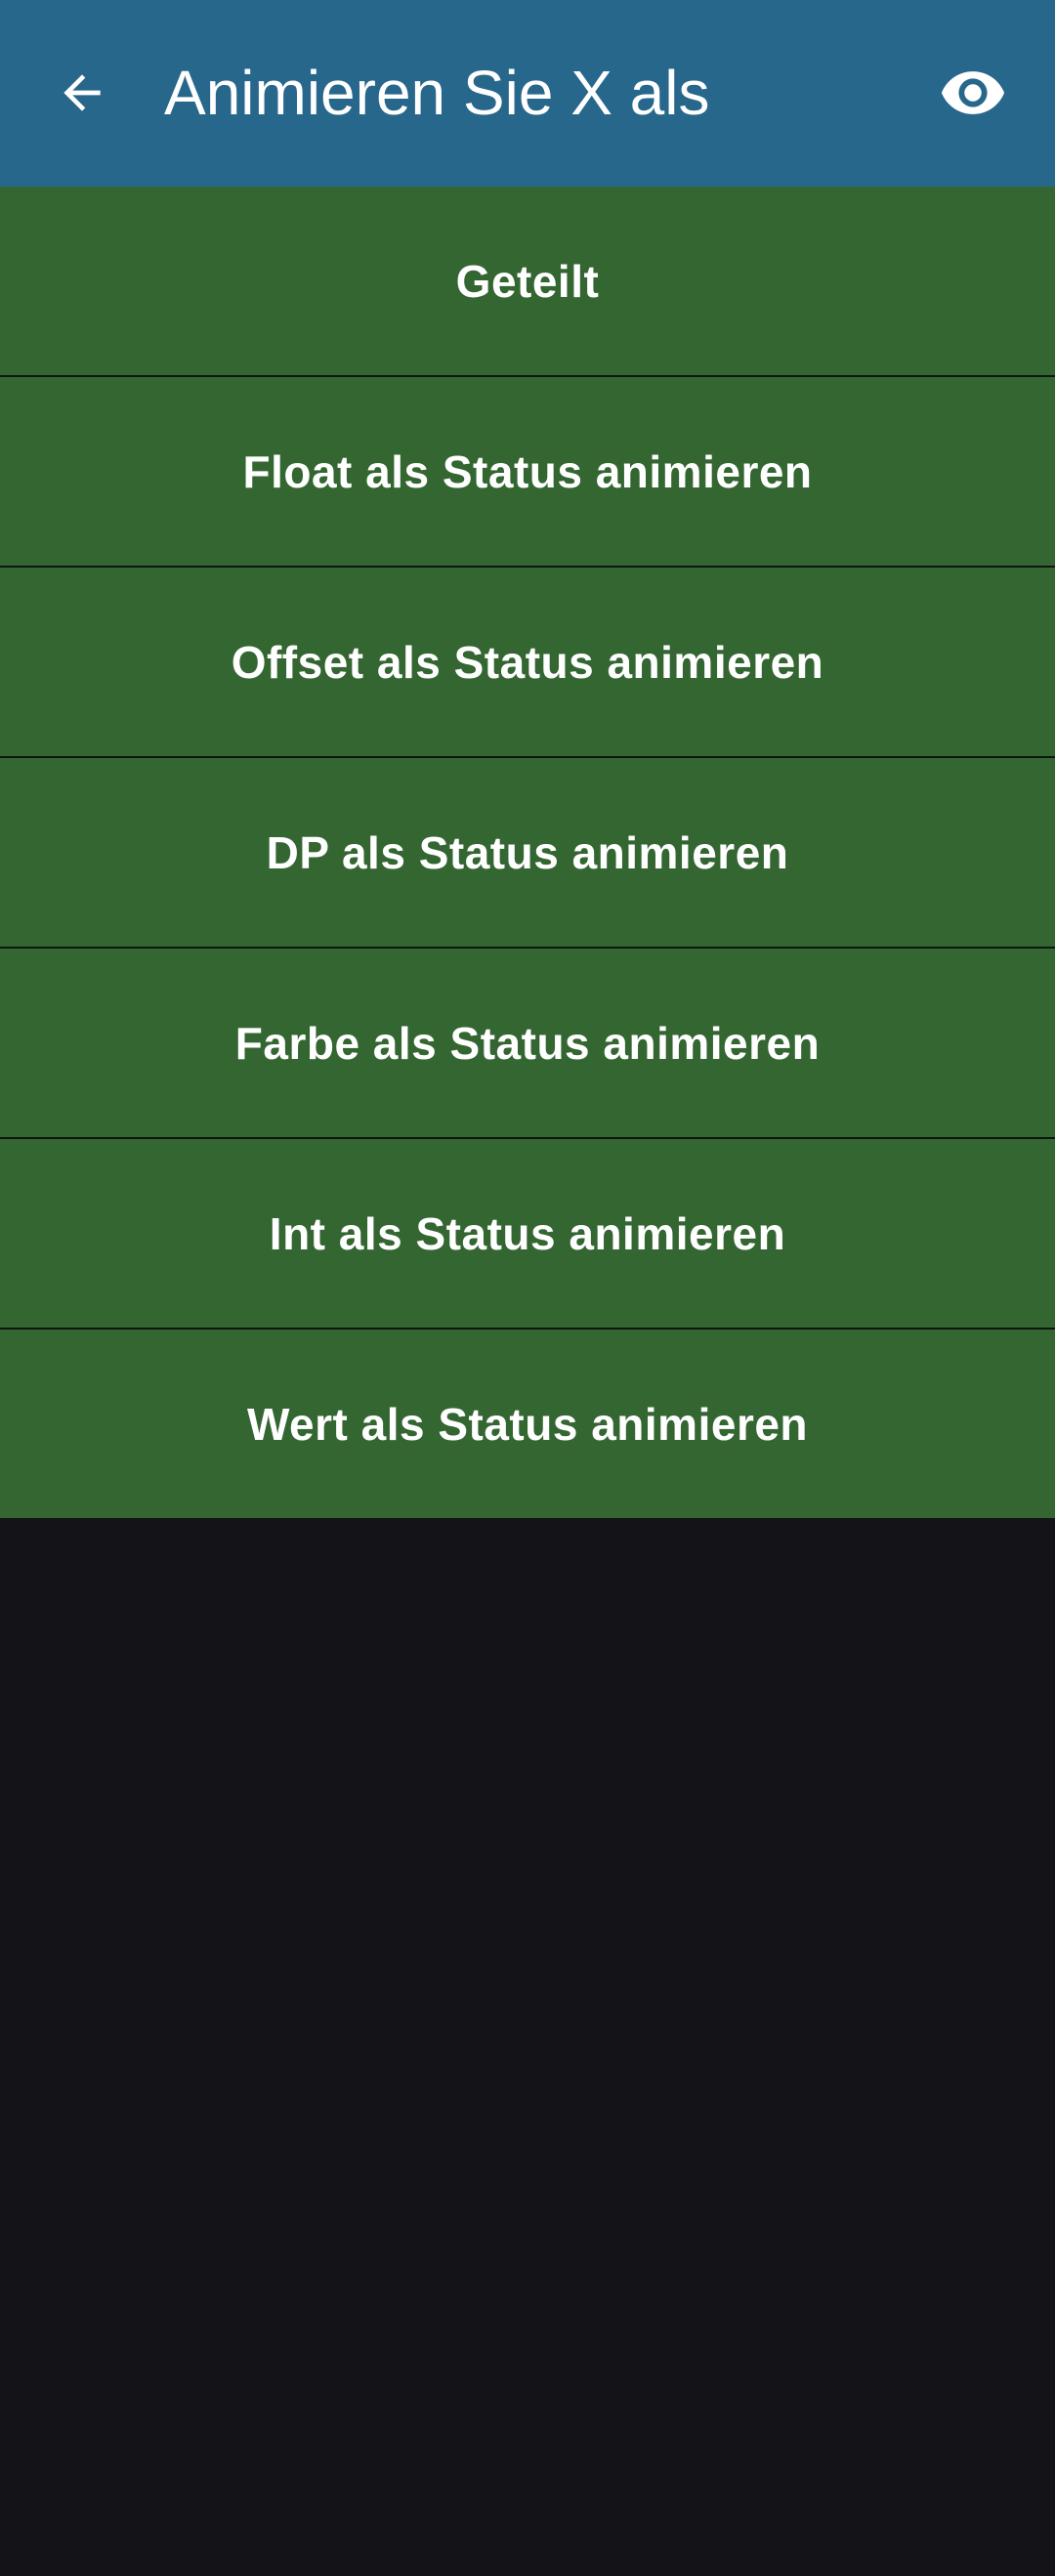  Describe the element at coordinates (527, 1233) in the screenshot. I see `menu-item-int-state: Int als Status animieren` at that location.